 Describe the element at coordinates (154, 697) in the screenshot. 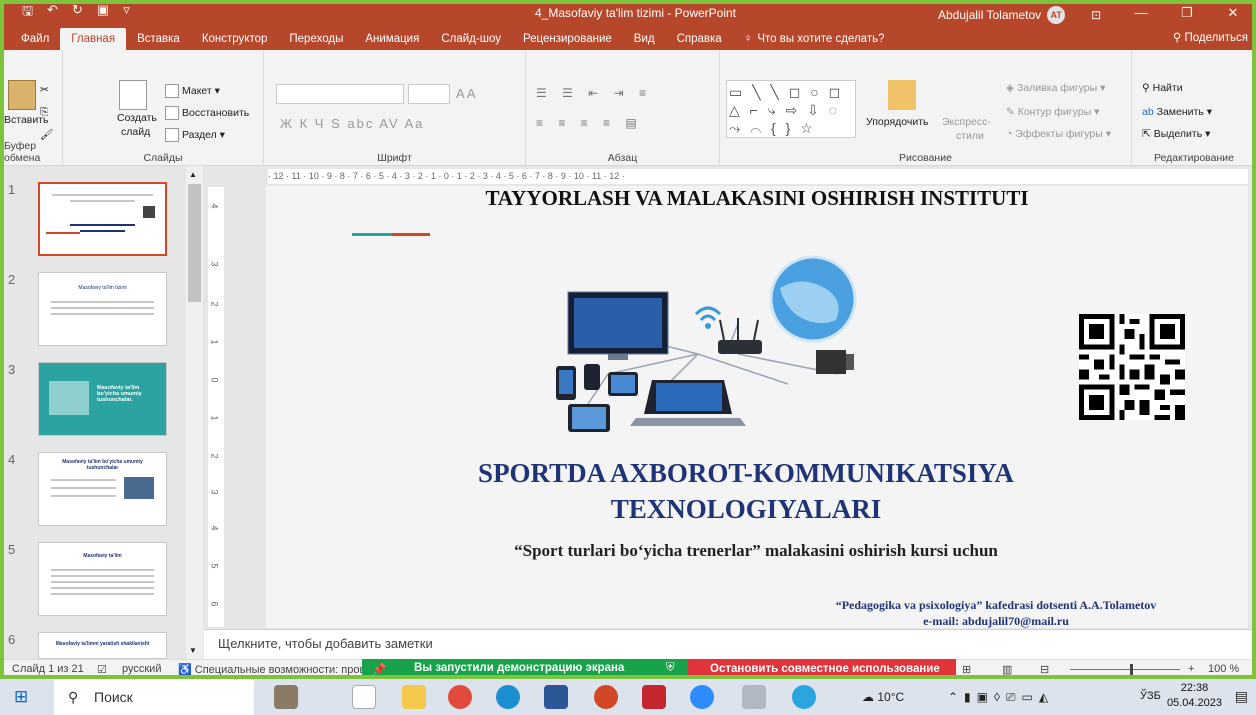

I see `taskbar-search: ⚲ Поиск` at that location.